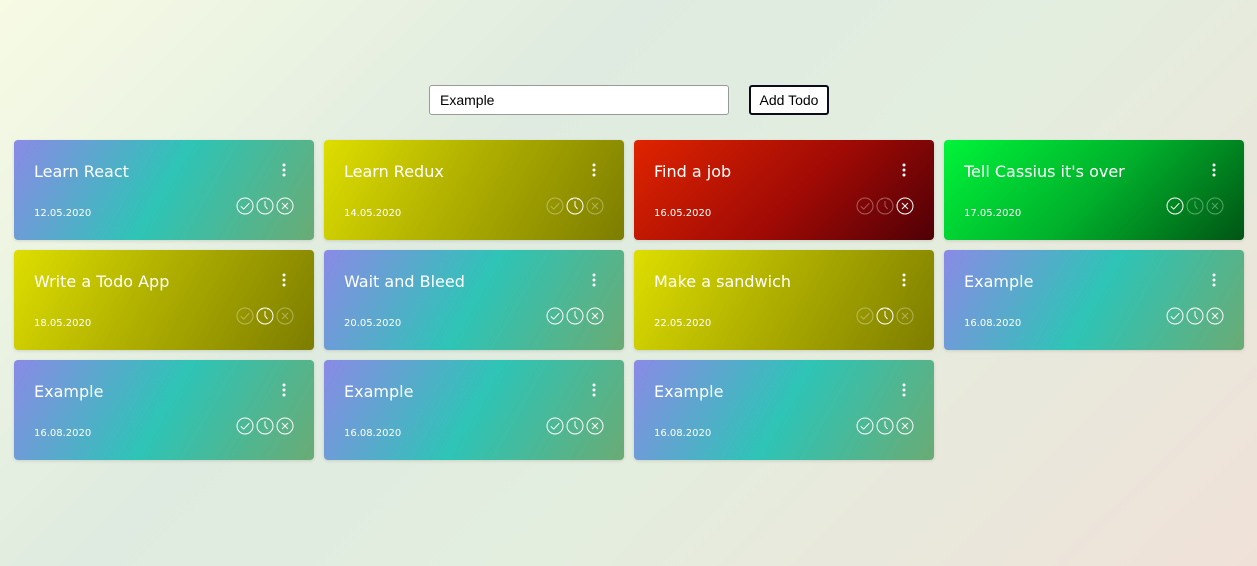  I want to click on todo-input, so click(579, 100).